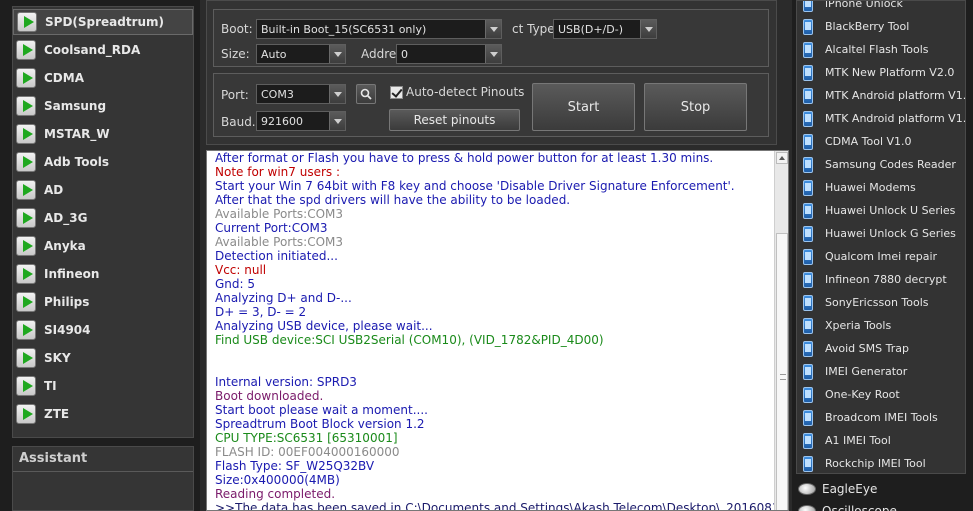  What do you see at coordinates (881, 394) in the screenshot?
I see `tool-item: One-Key Root` at bounding box center [881, 394].